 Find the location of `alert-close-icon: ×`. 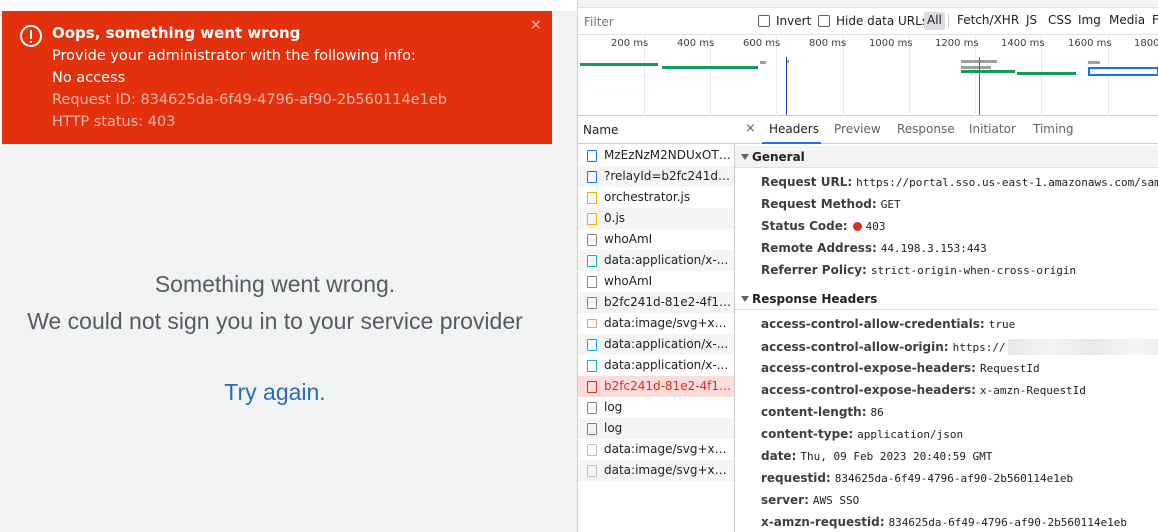

alert-close-icon: × is located at coordinates (536, 25).